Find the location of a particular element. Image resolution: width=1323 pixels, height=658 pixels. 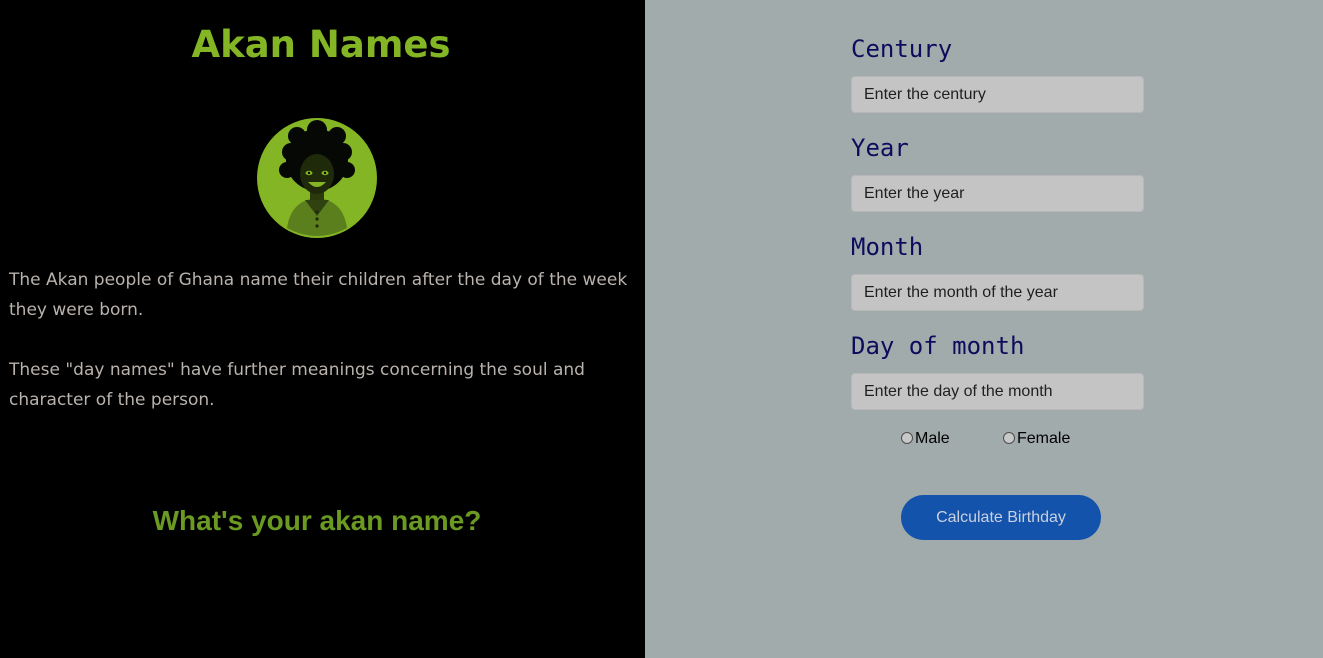

question-heading: What's your akan name? is located at coordinates (317, 520).